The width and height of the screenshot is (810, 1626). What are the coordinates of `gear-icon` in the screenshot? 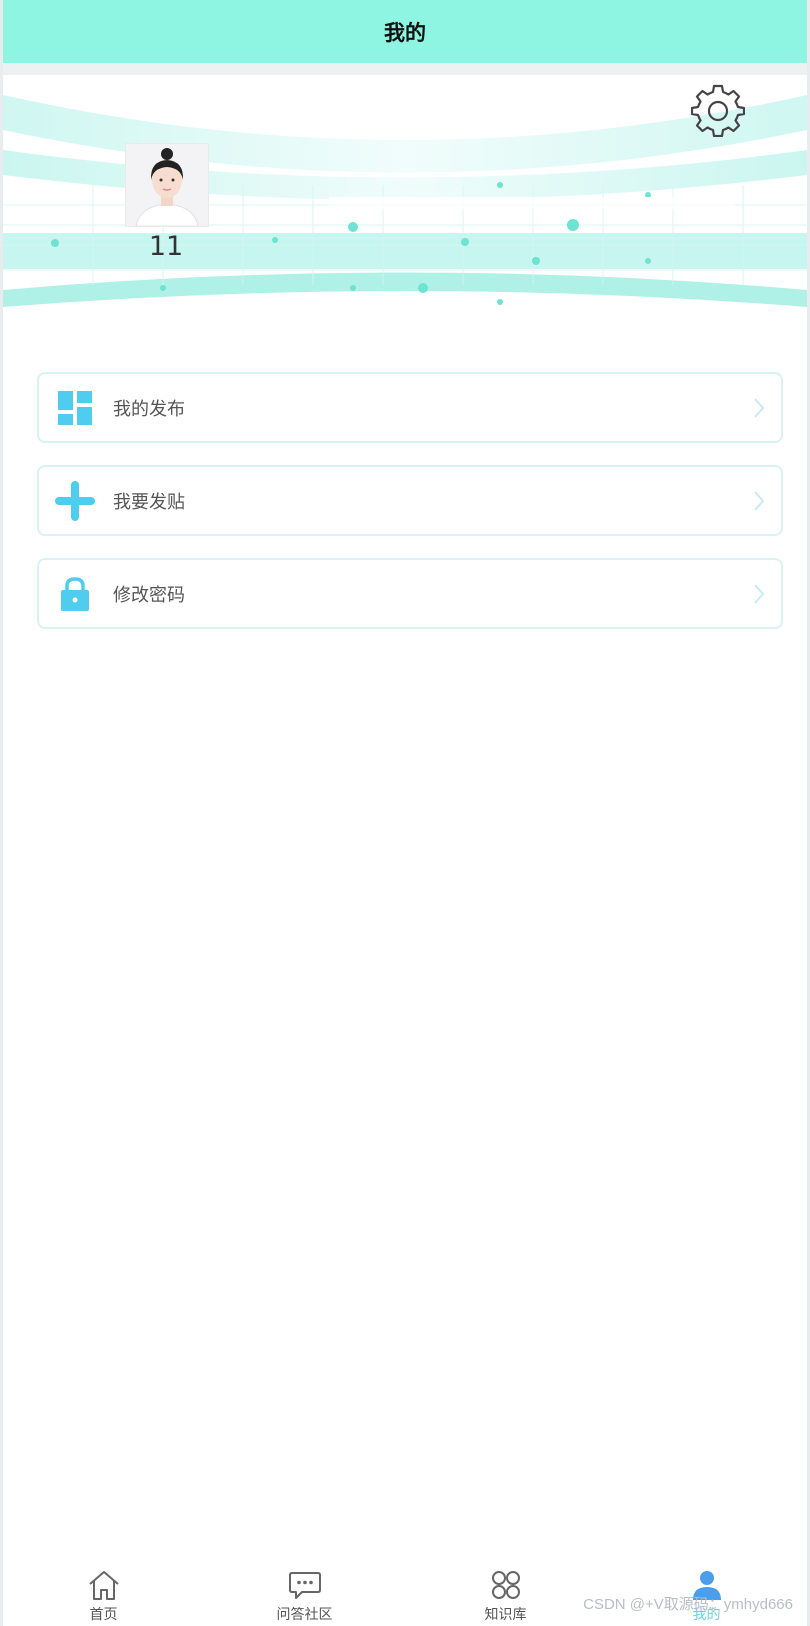 It's located at (718, 110).